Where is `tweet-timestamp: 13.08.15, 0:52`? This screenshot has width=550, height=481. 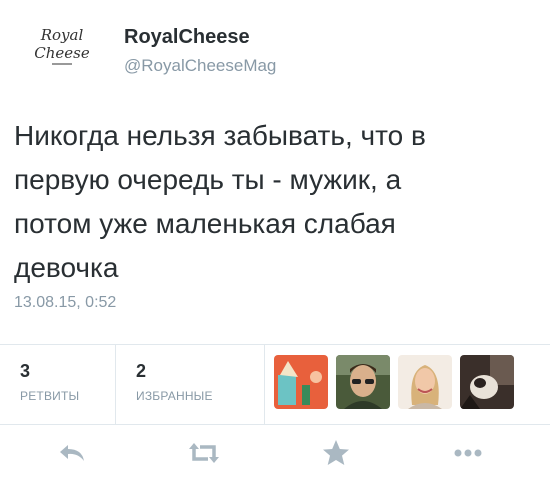
tweet-timestamp: 13.08.15, 0:52 is located at coordinates (65, 303).